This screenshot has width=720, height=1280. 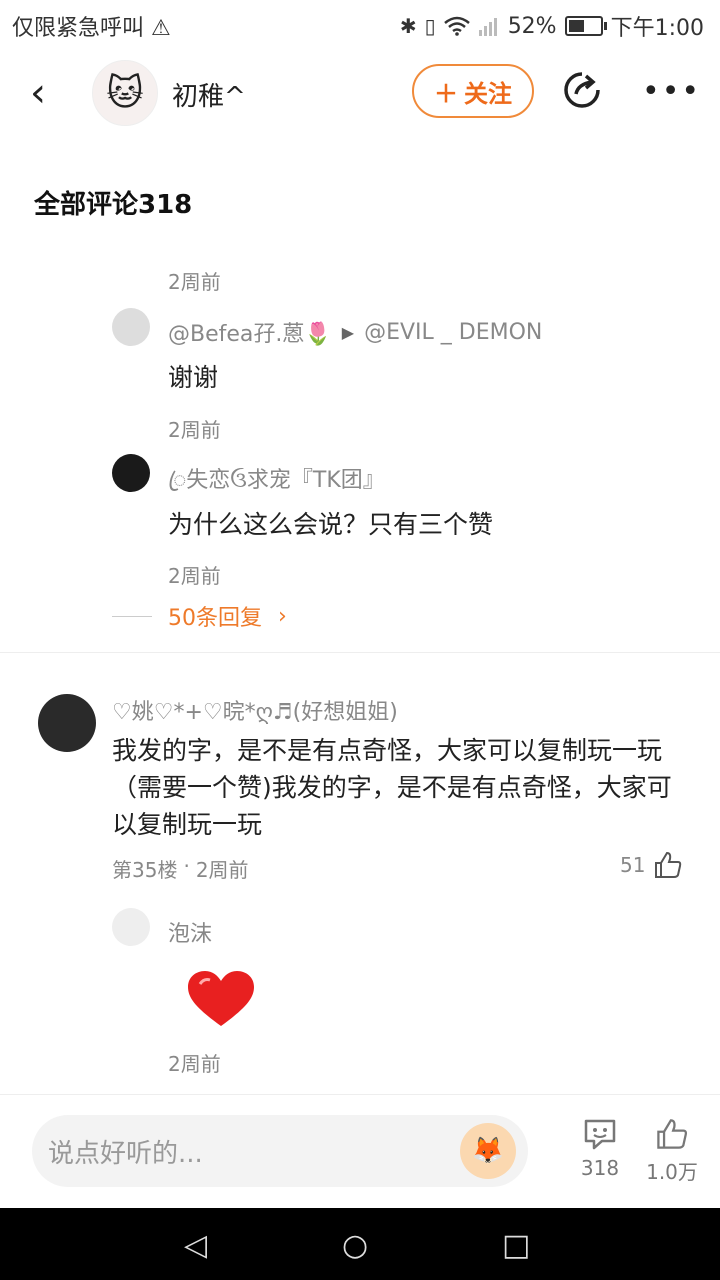 I want to click on comment-input: 说点好听的... 🦊, so click(x=280, y=1151).